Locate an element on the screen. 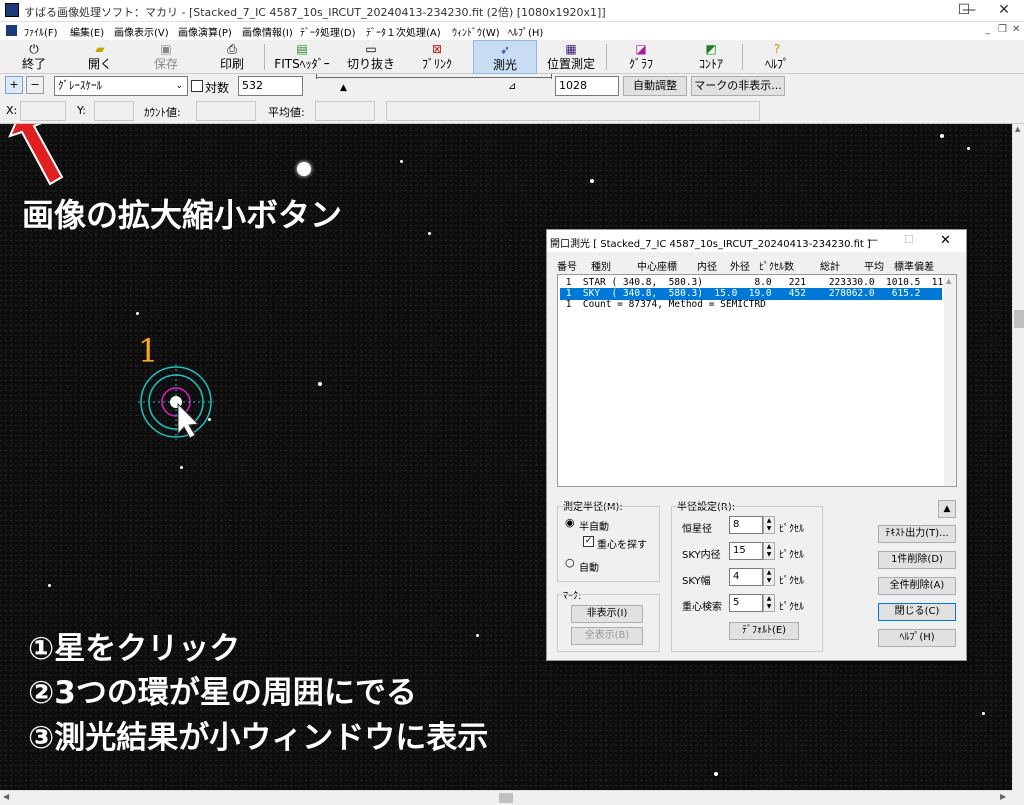 This screenshot has width=1024, height=805. star-radius-input: 8 is located at coordinates (746, 525).